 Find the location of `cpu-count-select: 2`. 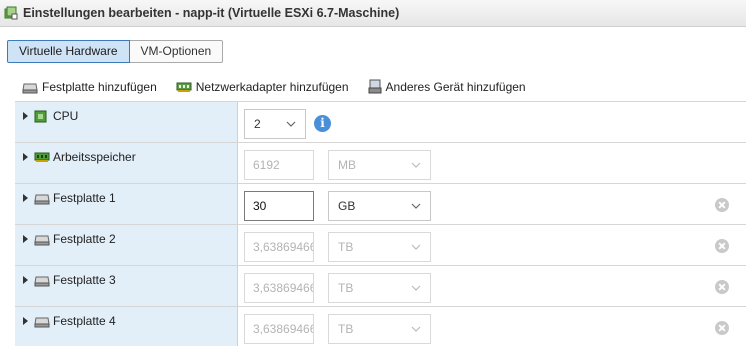

cpu-count-select: 2 is located at coordinates (275, 124).